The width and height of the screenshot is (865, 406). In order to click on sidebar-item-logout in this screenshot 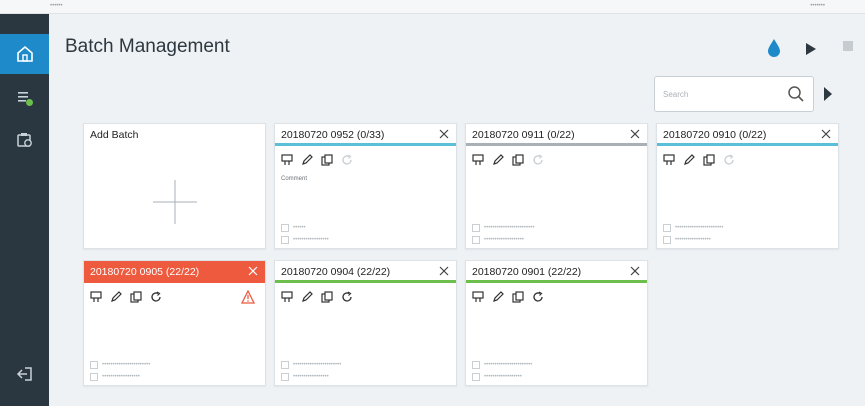, I will do `click(24, 374)`.